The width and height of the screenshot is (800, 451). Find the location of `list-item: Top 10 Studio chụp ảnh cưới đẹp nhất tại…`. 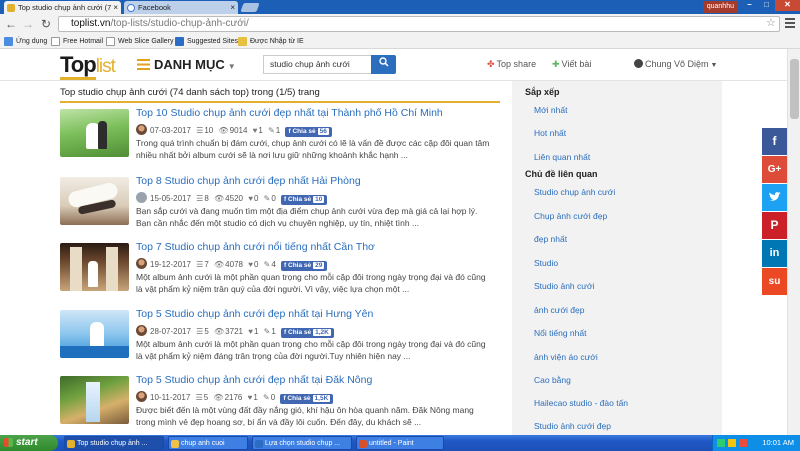

list-item: Top 10 Studio chụp ảnh cưới đẹp nhất tại… is located at coordinates (280, 137).